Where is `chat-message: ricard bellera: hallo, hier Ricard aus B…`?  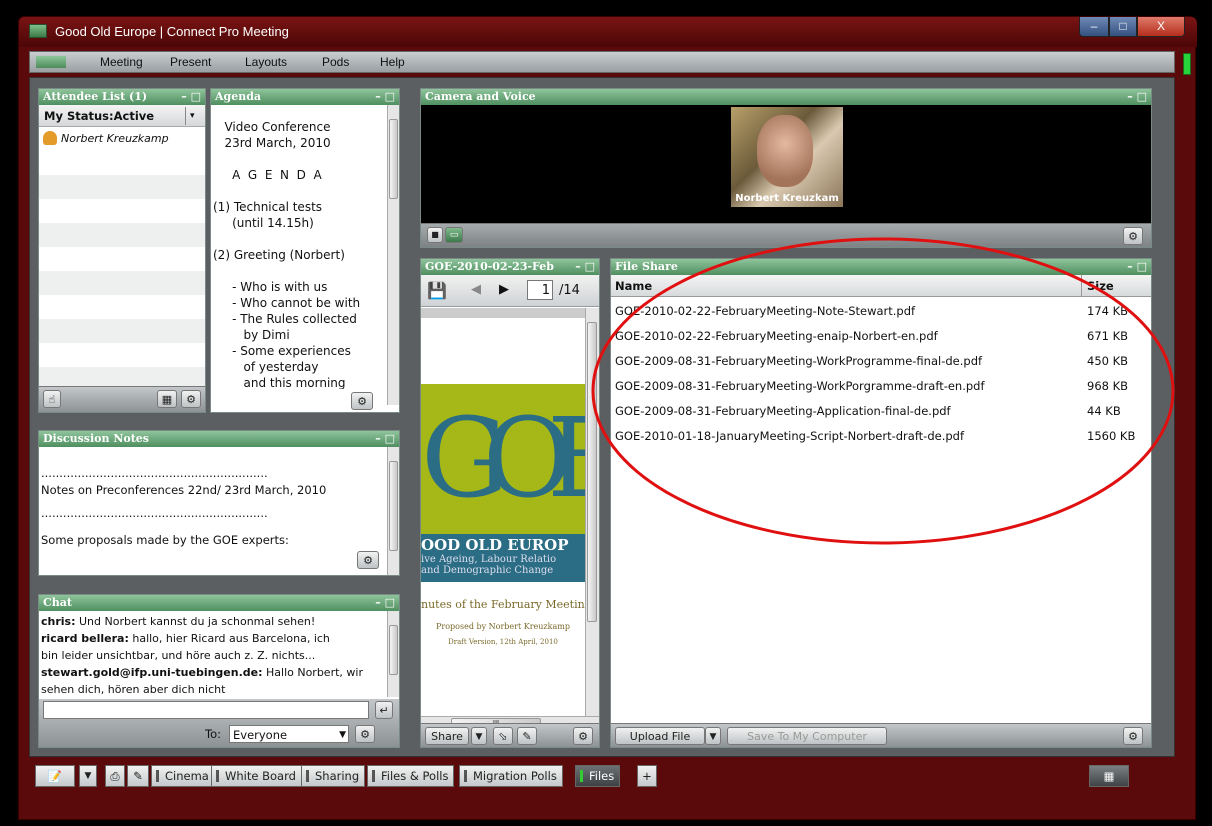 chat-message: ricard bellera: hallo, hier Ricard aus B… is located at coordinates (213, 638).